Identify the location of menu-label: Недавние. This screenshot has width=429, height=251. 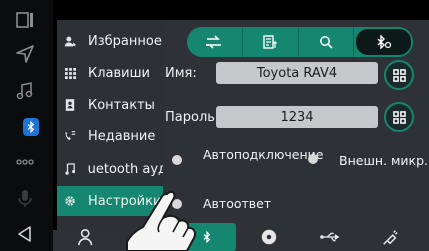
(122, 136).